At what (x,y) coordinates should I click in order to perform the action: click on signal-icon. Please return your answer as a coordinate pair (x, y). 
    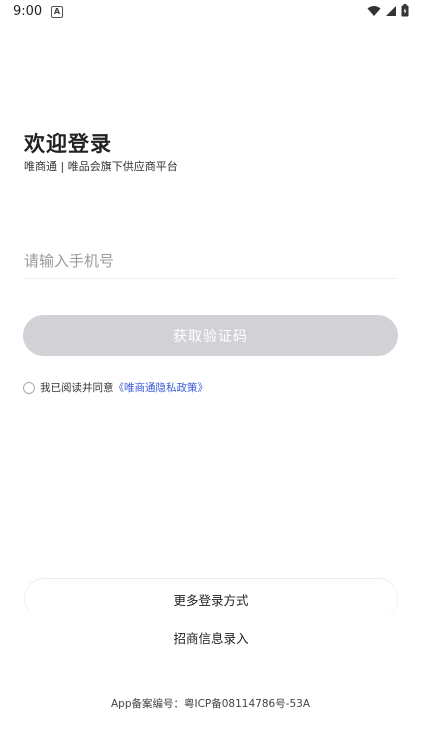
    Looking at the image, I should click on (391, 10).